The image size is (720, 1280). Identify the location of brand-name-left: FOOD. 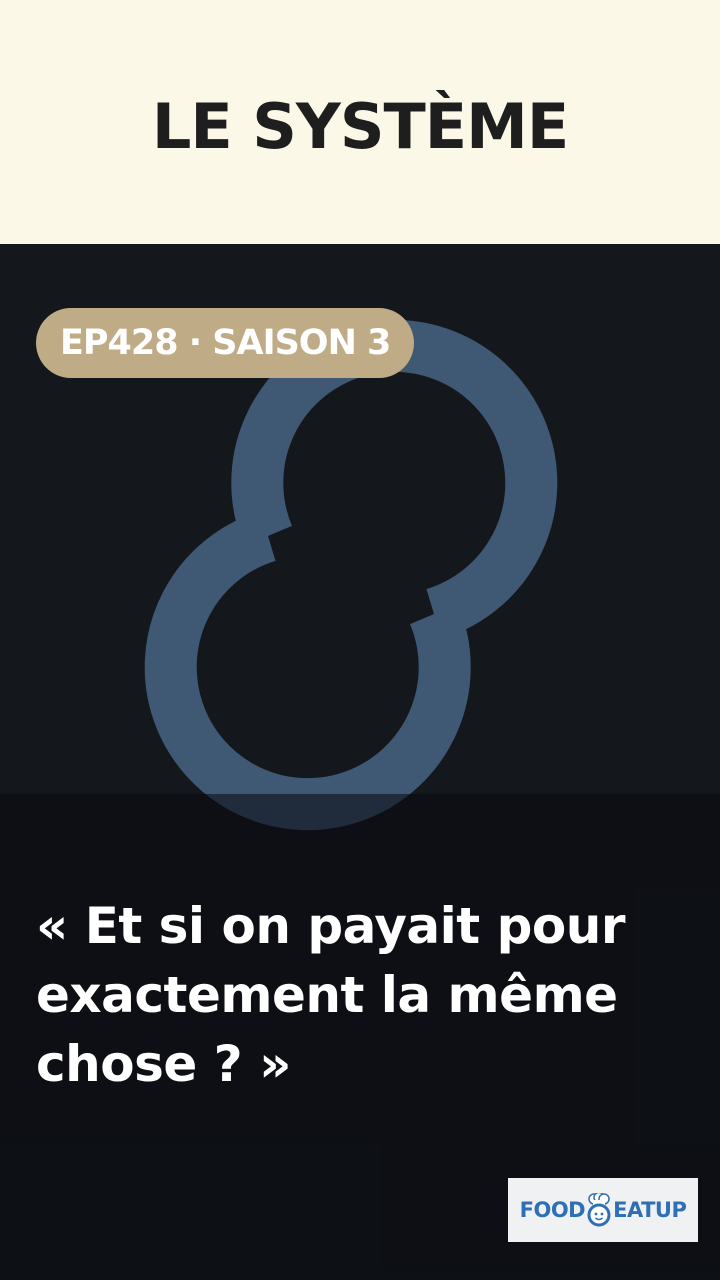
(552, 1210).